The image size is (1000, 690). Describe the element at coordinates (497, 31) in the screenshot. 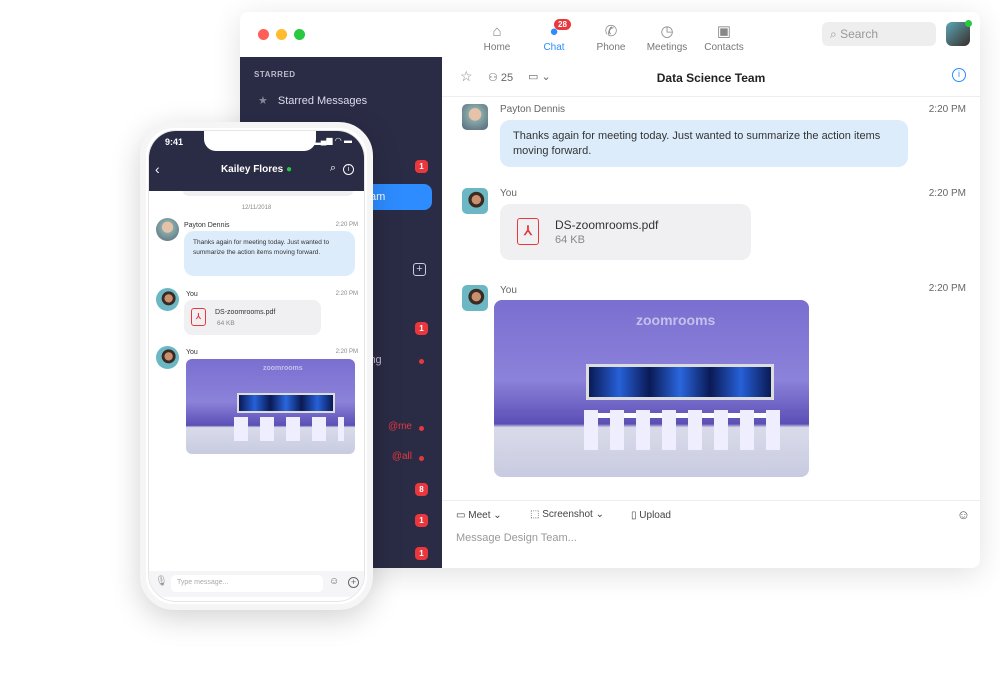

I see `home-icon: ⌂` at that location.